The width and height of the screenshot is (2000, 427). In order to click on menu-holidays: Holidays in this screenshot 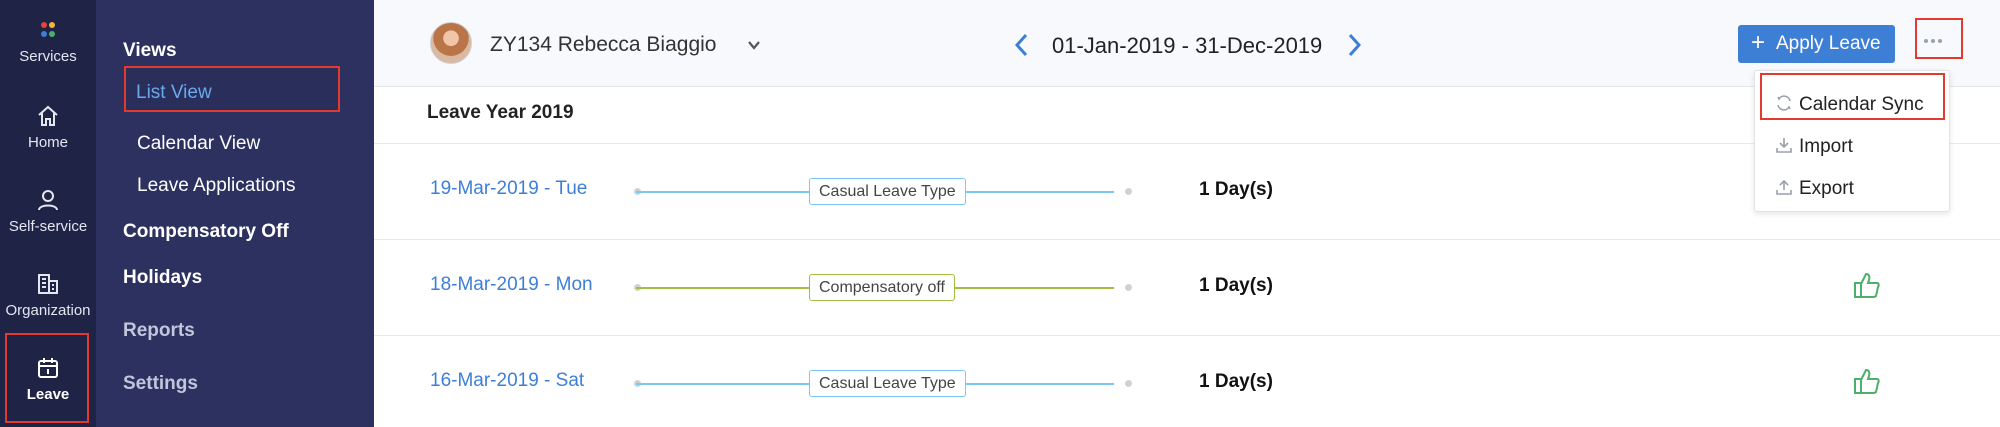, I will do `click(162, 278)`.